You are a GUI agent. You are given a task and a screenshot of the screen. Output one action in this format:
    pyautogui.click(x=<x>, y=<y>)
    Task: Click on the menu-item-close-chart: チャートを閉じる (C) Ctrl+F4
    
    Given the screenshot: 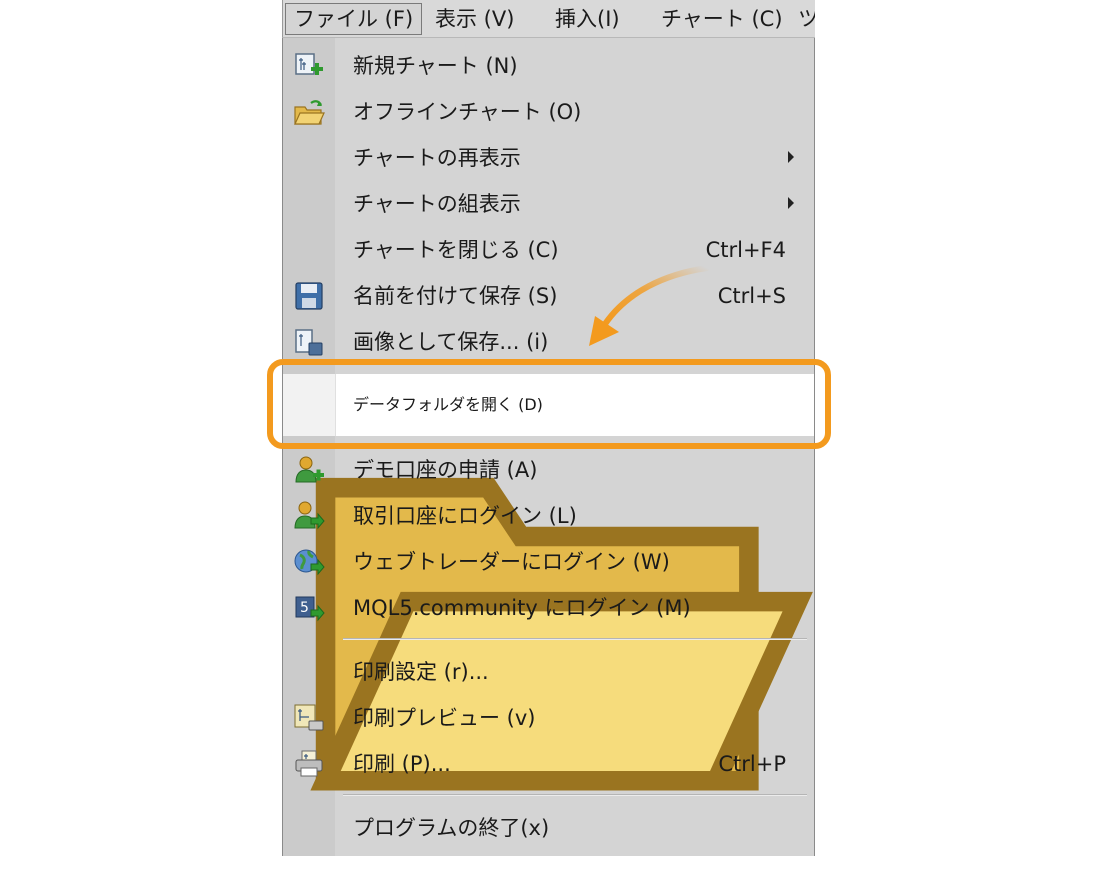 What is the action you would take?
    pyautogui.click(x=548, y=250)
    